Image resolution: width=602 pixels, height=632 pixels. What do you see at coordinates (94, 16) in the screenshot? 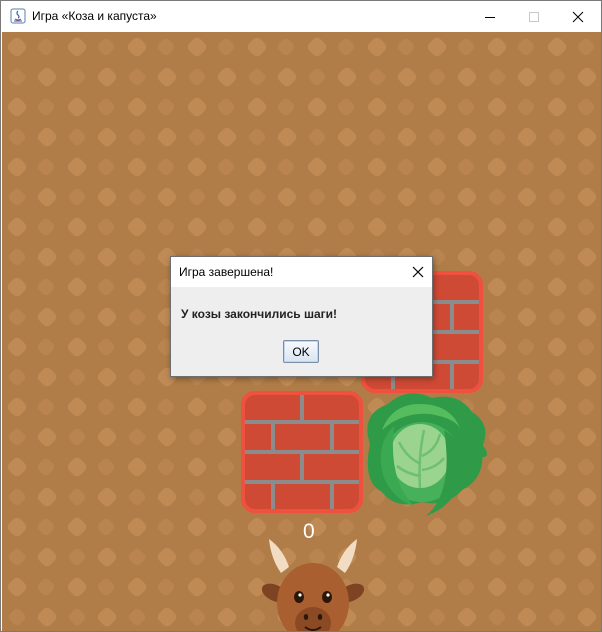
I see `window-title: Игра «Коза и капуста»` at bounding box center [94, 16].